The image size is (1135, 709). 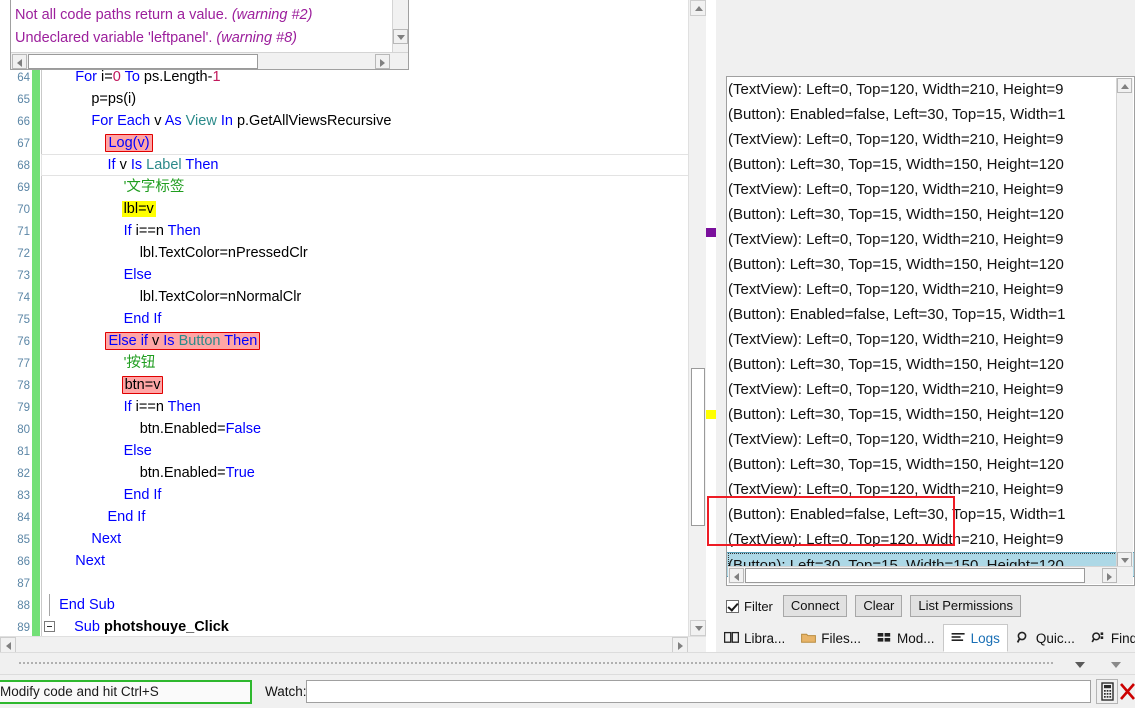 What do you see at coordinates (358, 429) in the screenshot?
I see `code-line: 80 btn.Enabled=False` at bounding box center [358, 429].